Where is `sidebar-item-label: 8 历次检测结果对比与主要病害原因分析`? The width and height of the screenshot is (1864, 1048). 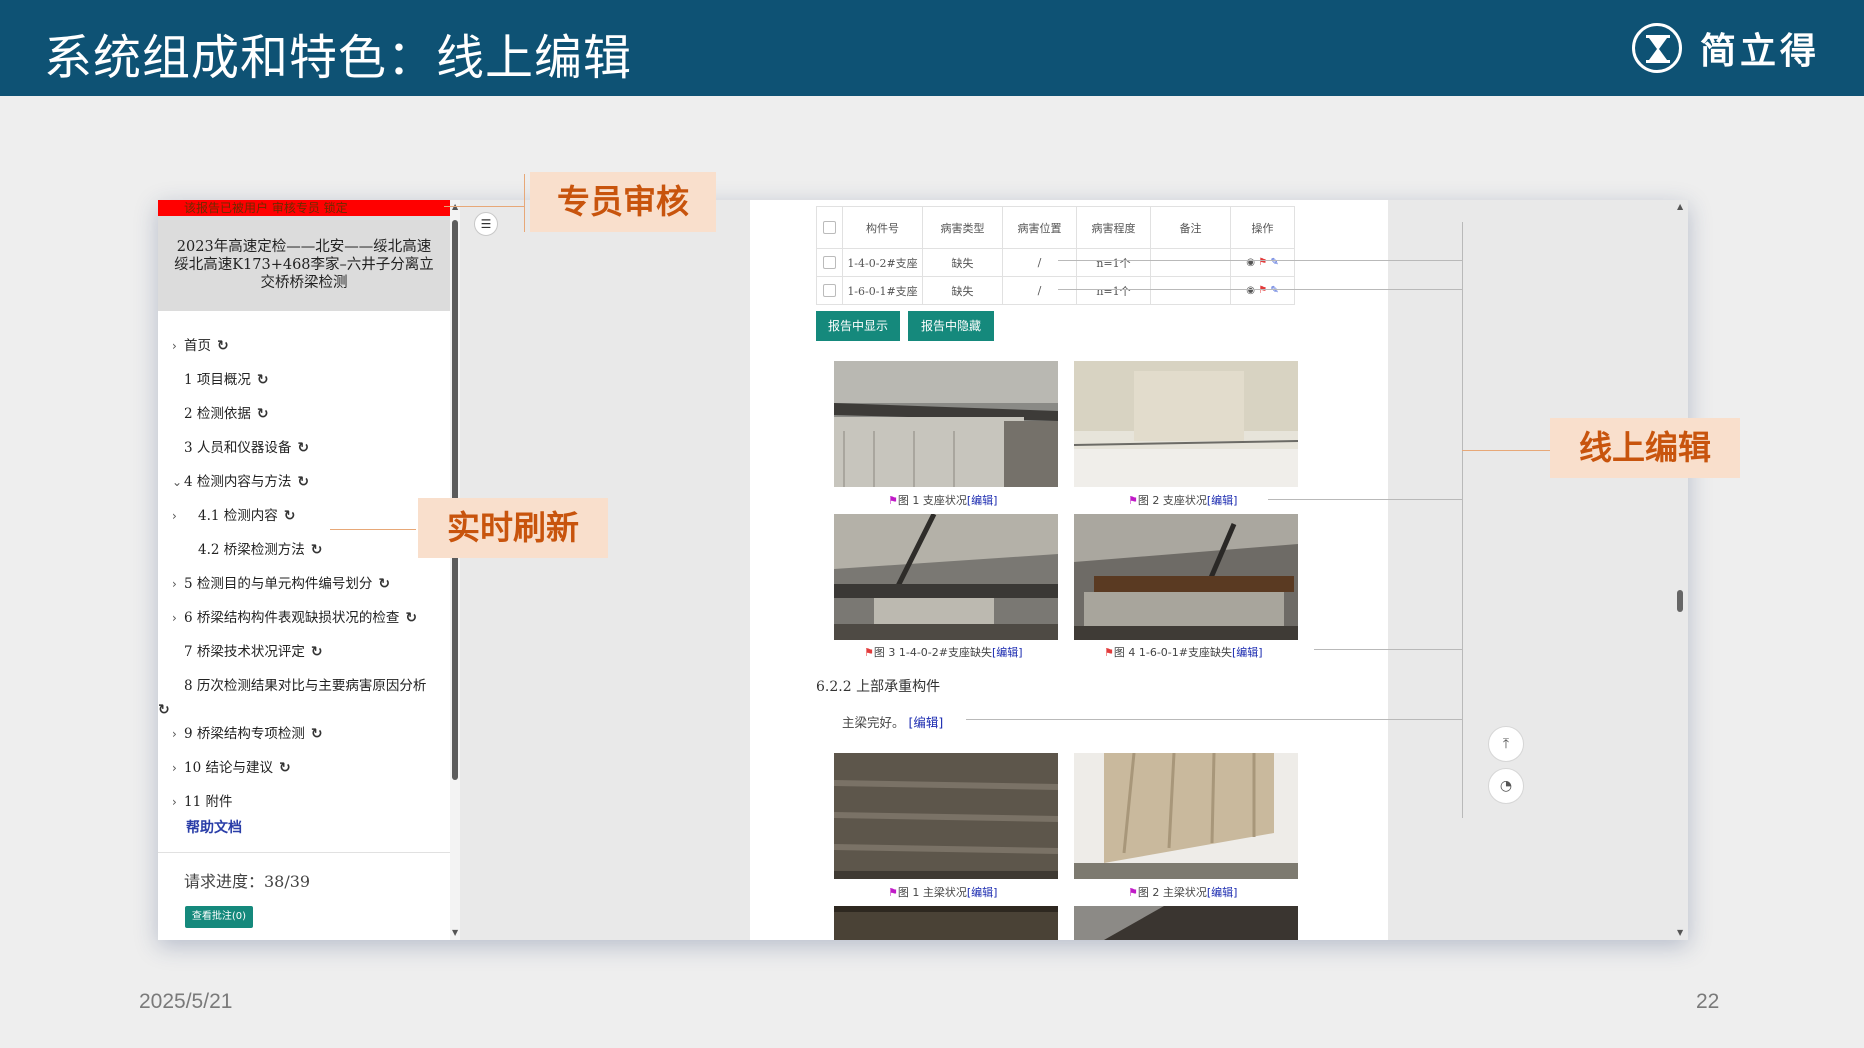 sidebar-item-label: 8 历次检测结果对比与主要病害原因分析 is located at coordinates (305, 686).